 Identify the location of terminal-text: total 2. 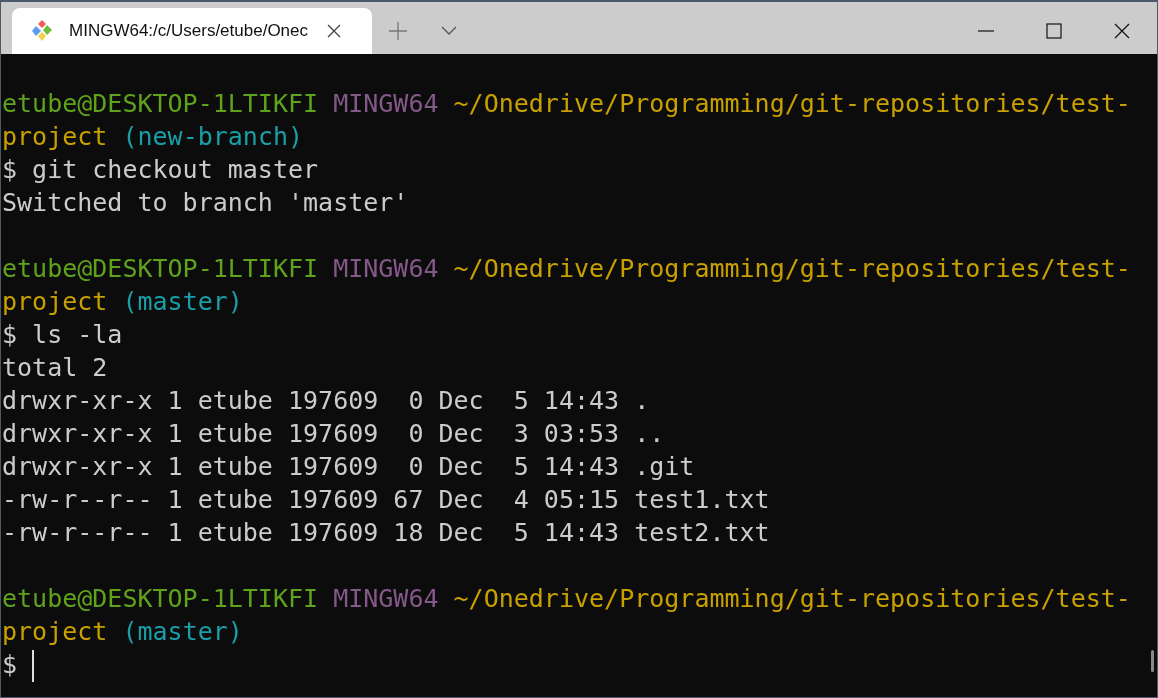
(55, 367).